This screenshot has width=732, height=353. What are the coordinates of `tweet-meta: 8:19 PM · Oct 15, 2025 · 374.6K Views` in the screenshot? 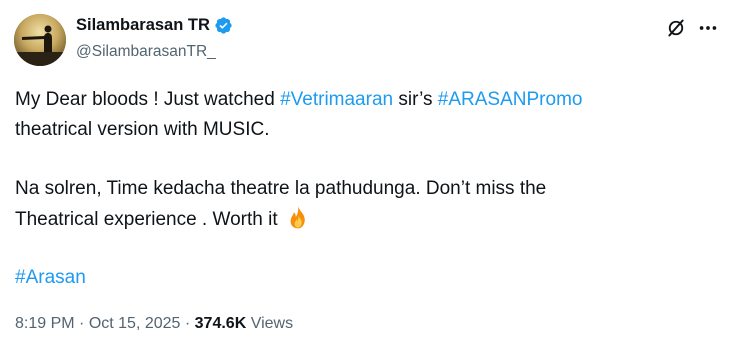 It's located at (154, 324).